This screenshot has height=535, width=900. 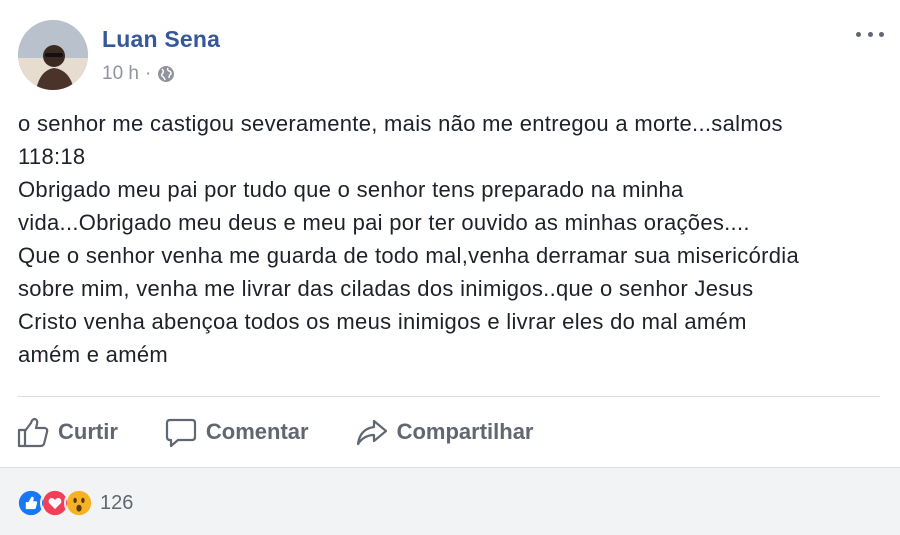 I want to click on like-button: Curtir, so click(x=67, y=432).